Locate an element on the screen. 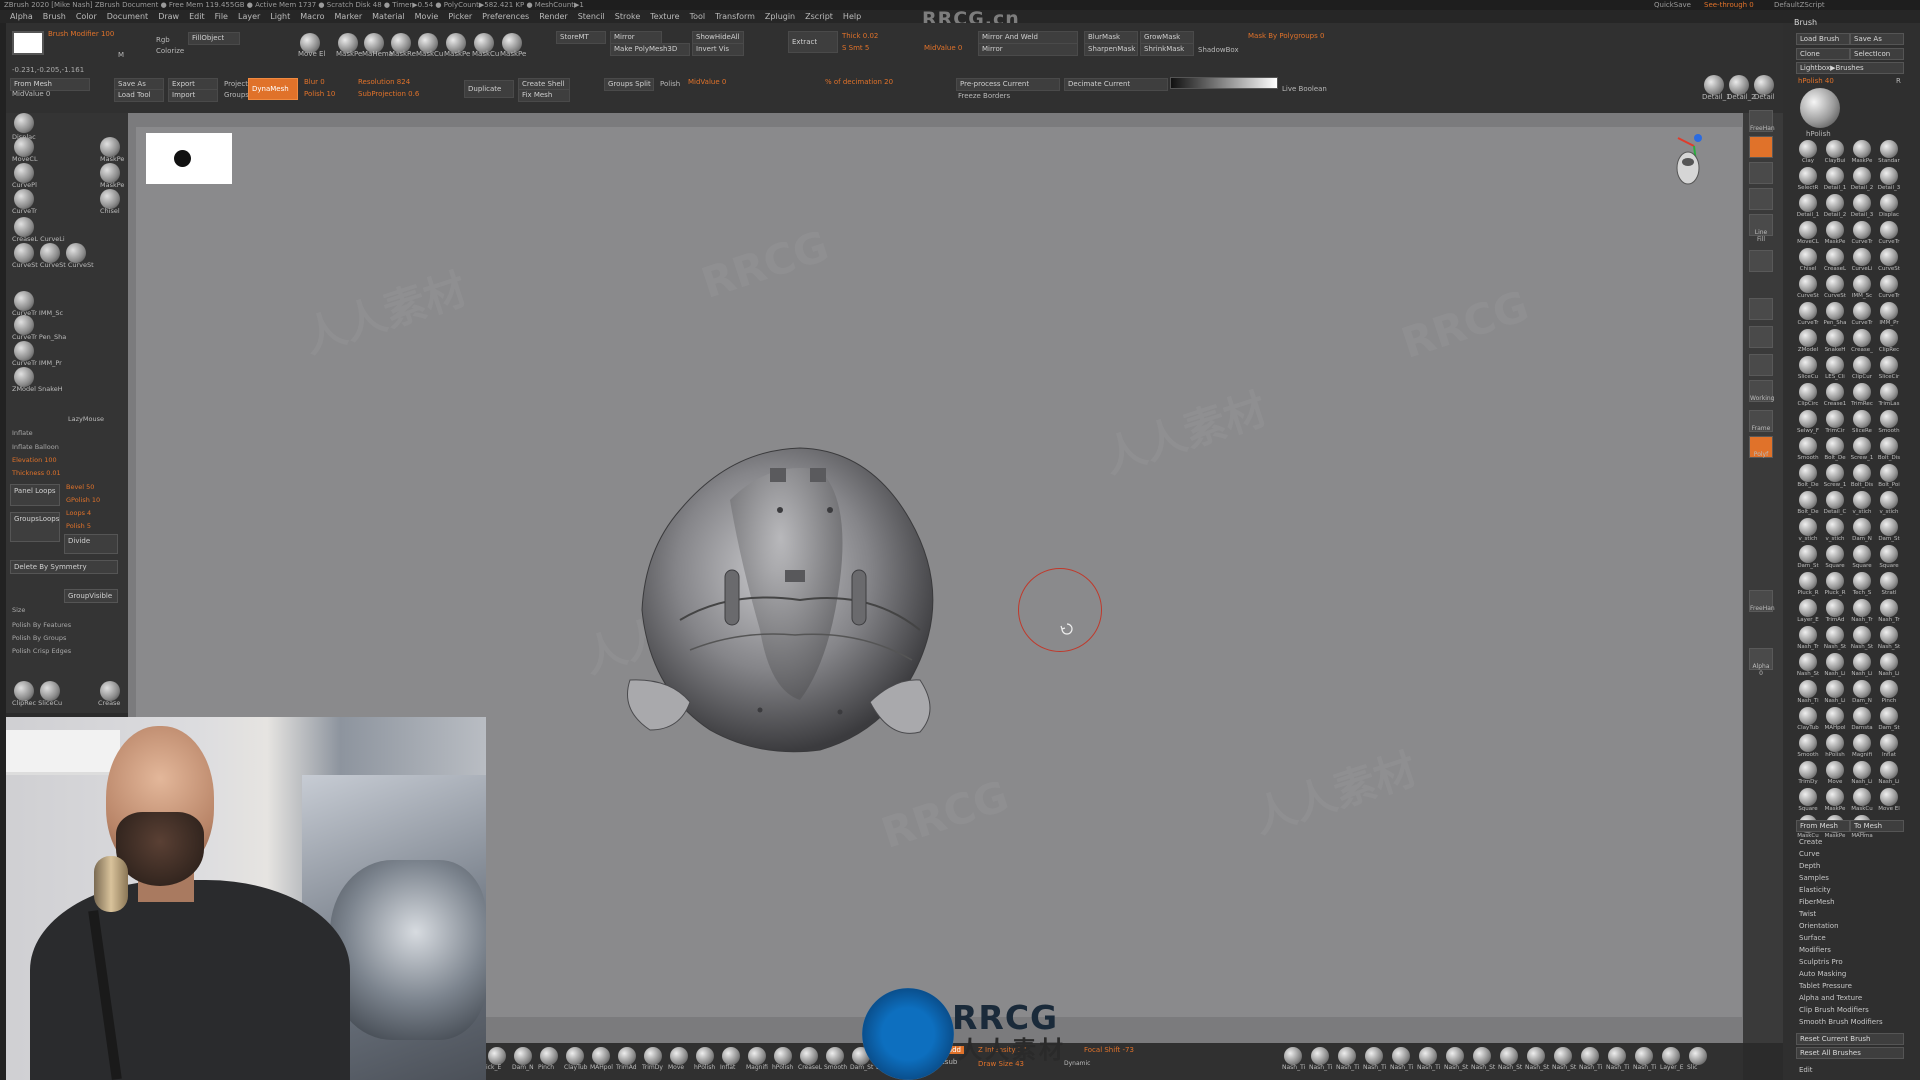 This screenshot has width=1920, height=1080. brush-grid-item: CreaseL is located at coordinates (1835, 260).